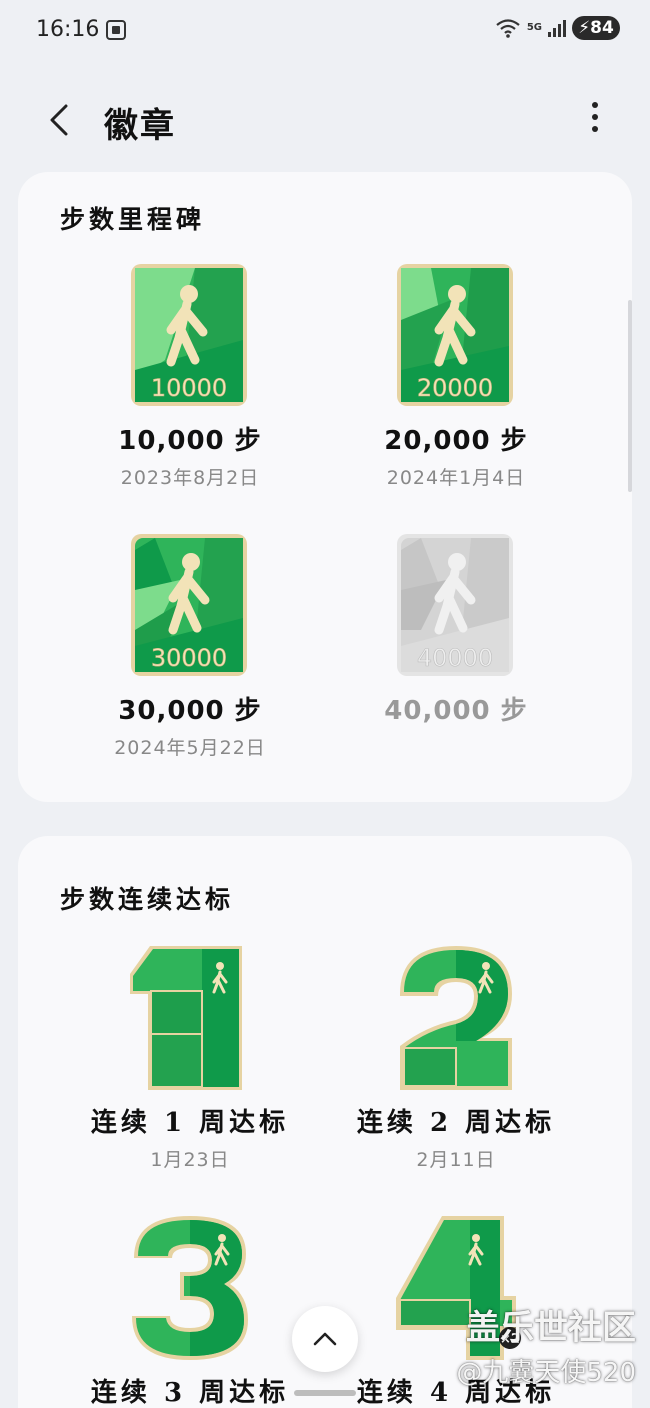 The height and width of the screenshot is (1408, 650). I want to click on page-title: 徽章, so click(140, 126).